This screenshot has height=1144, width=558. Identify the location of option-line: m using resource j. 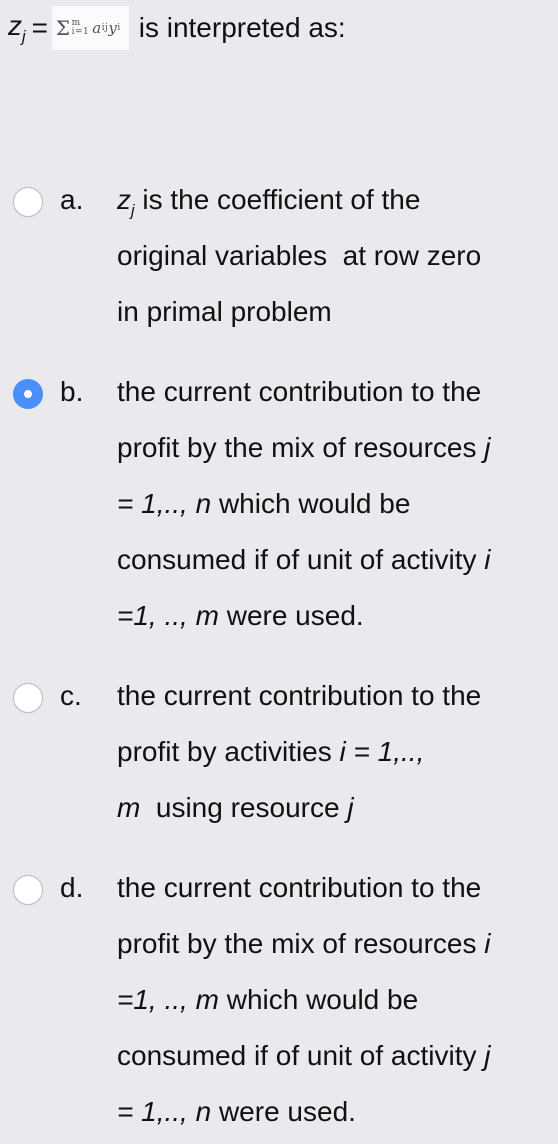
(337, 808).